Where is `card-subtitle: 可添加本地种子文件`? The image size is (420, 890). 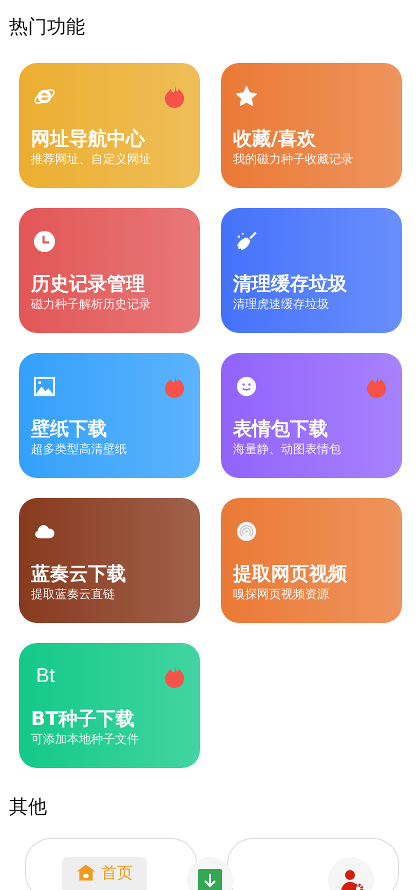 card-subtitle: 可添加本地种子文件 is located at coordinates (85, 739).